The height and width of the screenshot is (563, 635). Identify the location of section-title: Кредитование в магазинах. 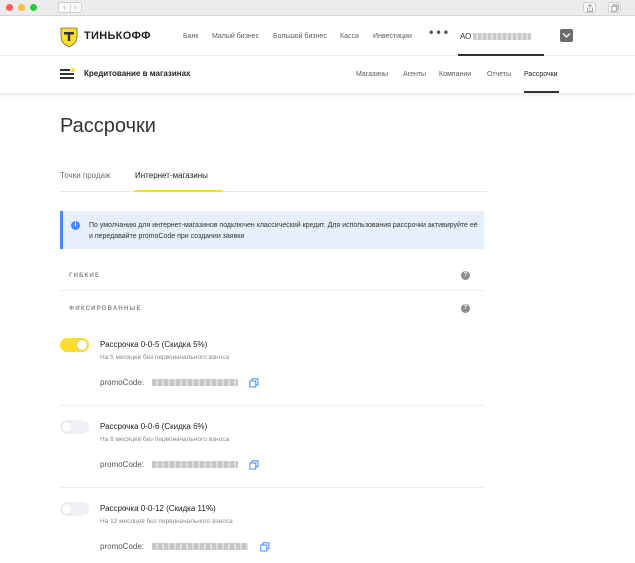
(137, 73).